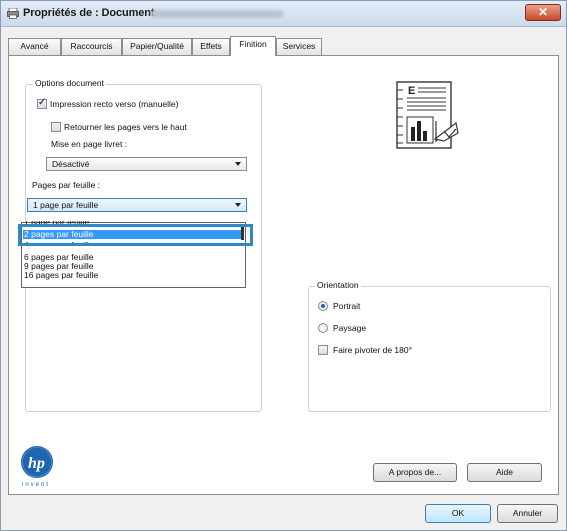 The image size is (567, 531). Describe the element at coordinates (135, 235) in the screenshot. I see `callout-highlight` at that location.